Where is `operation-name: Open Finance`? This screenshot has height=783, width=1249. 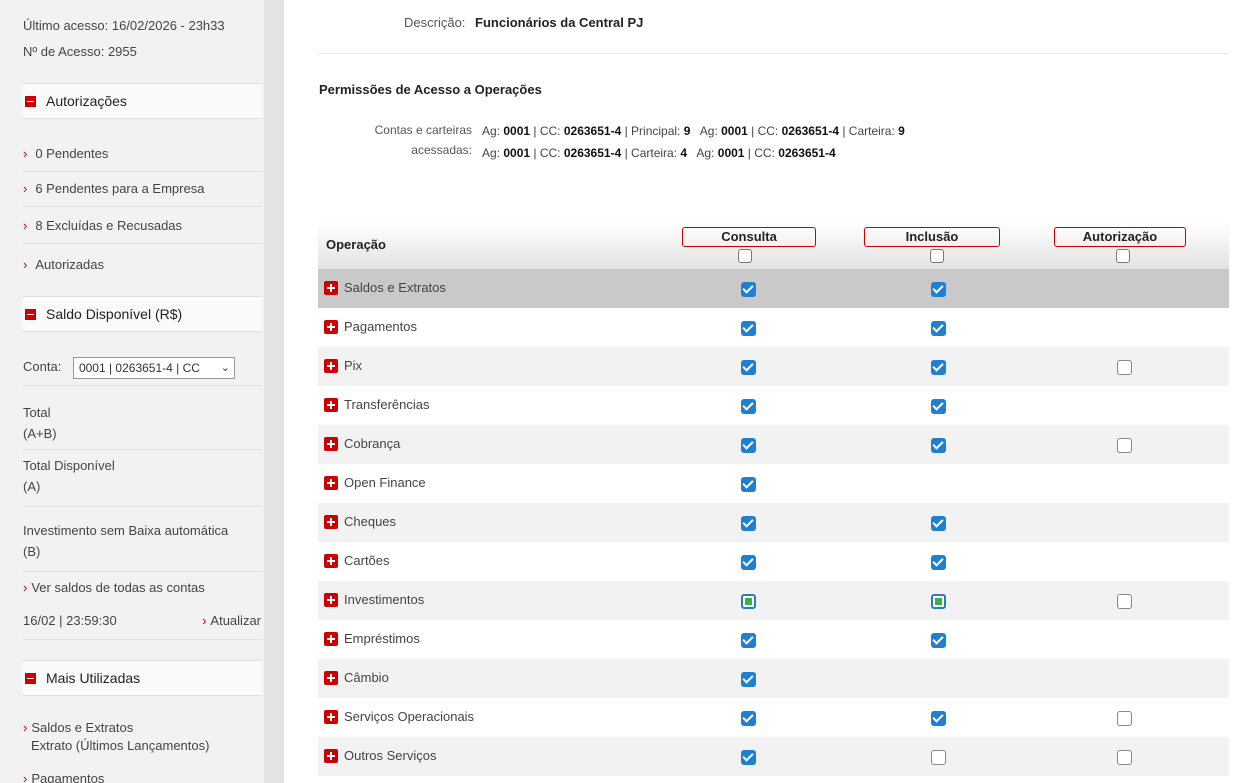
operation-name: Open Finance is located at coordinates (375, 482).